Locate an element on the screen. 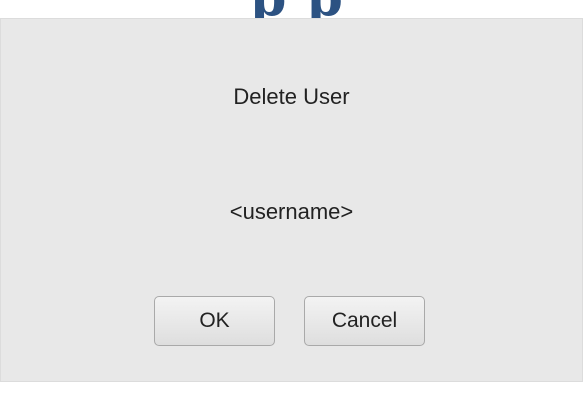 The width and height of the screenshot is (587, 395). ok-button: OK is located at coordinates (214, 321).